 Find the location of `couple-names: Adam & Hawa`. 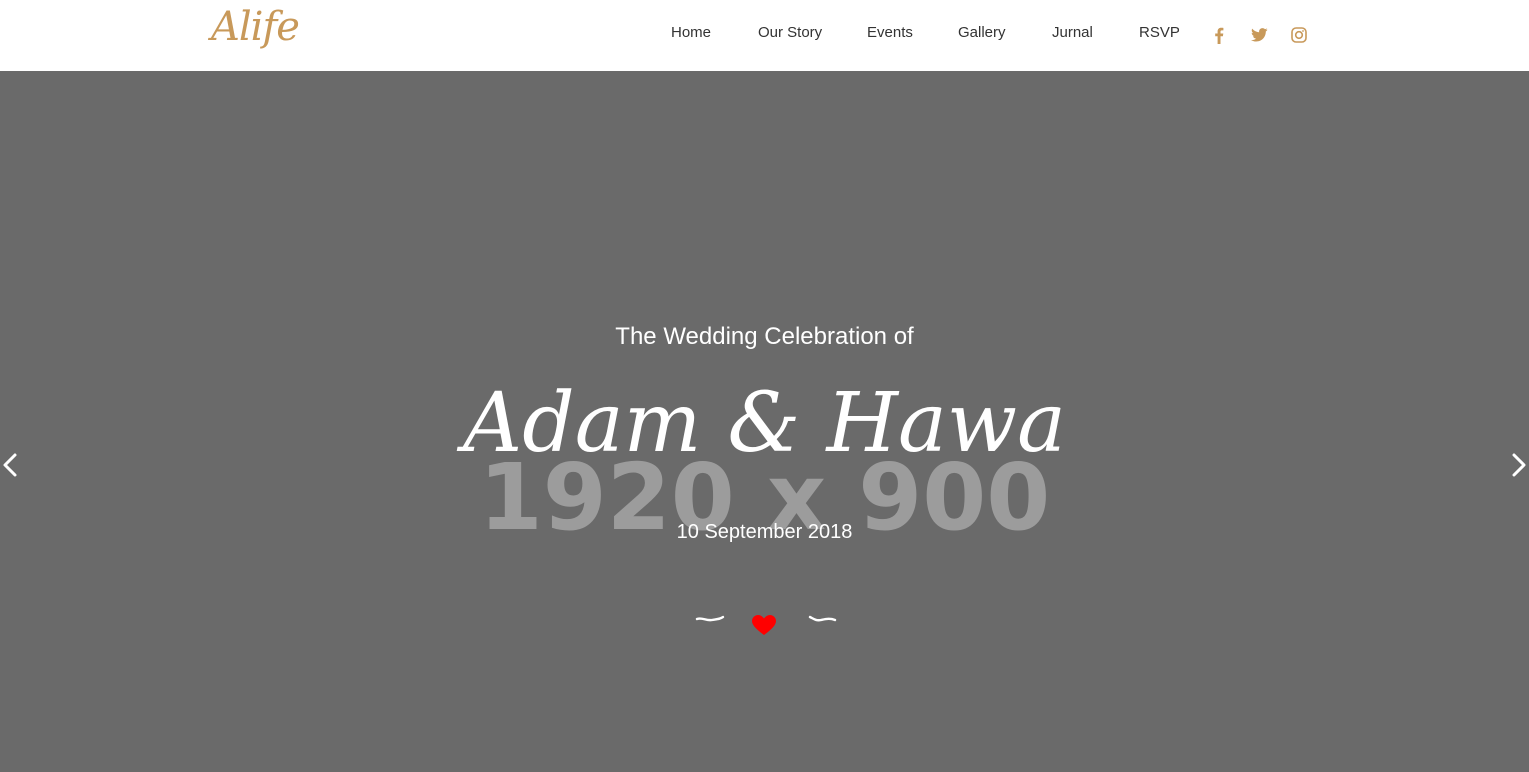

couple-names: Adam & Hawa is located at coordinates (764, 423).